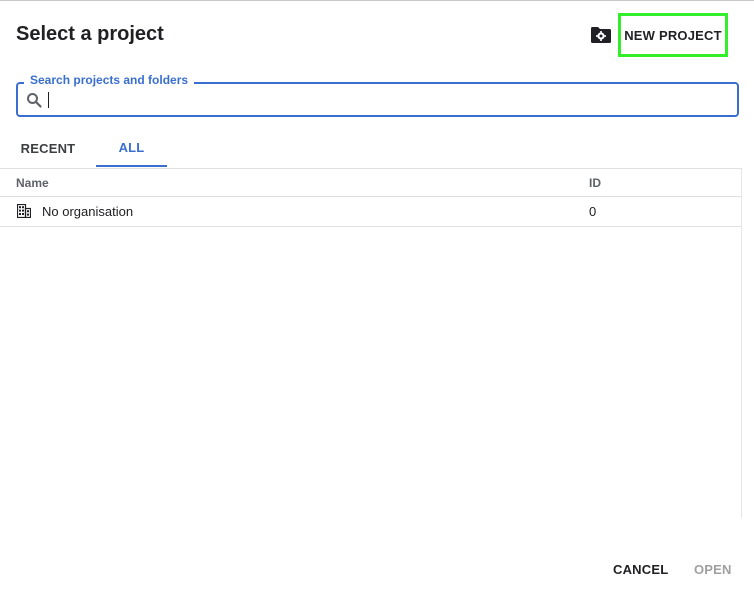 This screenshot has width=754, height=604. I want to click on dialog-title: Select a project, so click(90, 34).